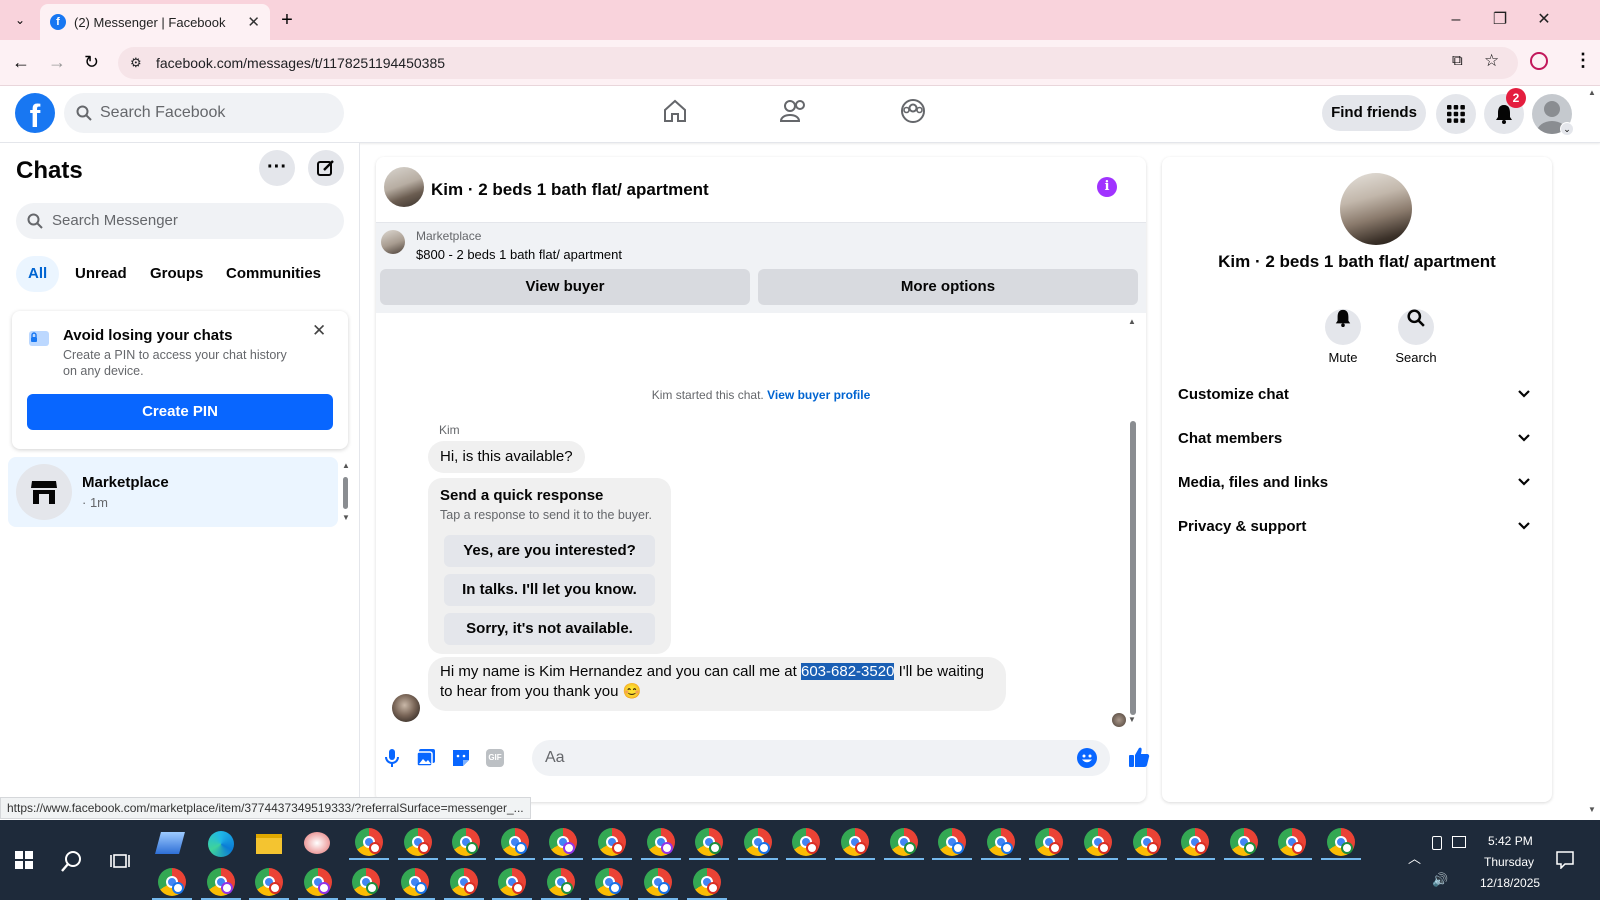  What do you see at coordinates (913, 111) in the screenshot?
I see `groups-icon` at bounding box center [913, 111].